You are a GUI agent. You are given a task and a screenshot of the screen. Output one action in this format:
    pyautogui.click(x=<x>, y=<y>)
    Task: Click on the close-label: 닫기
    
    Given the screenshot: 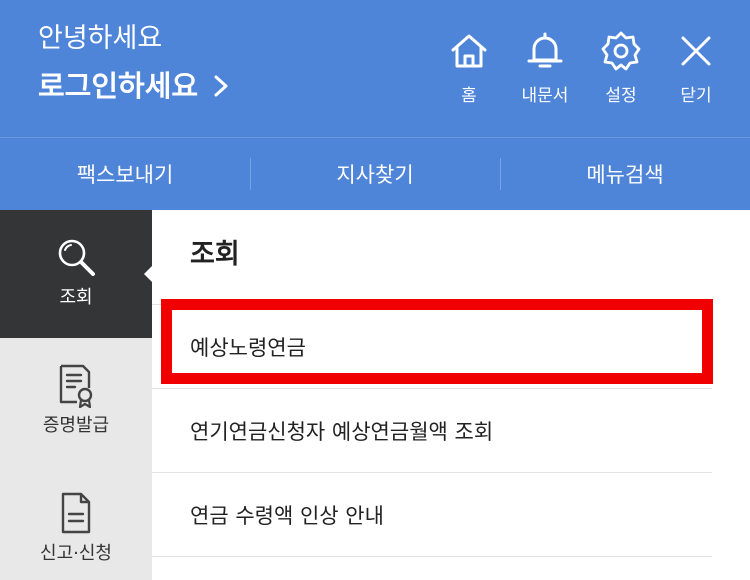 What is the action you would take?
    pyautogui.click(x=696, y=96)
    